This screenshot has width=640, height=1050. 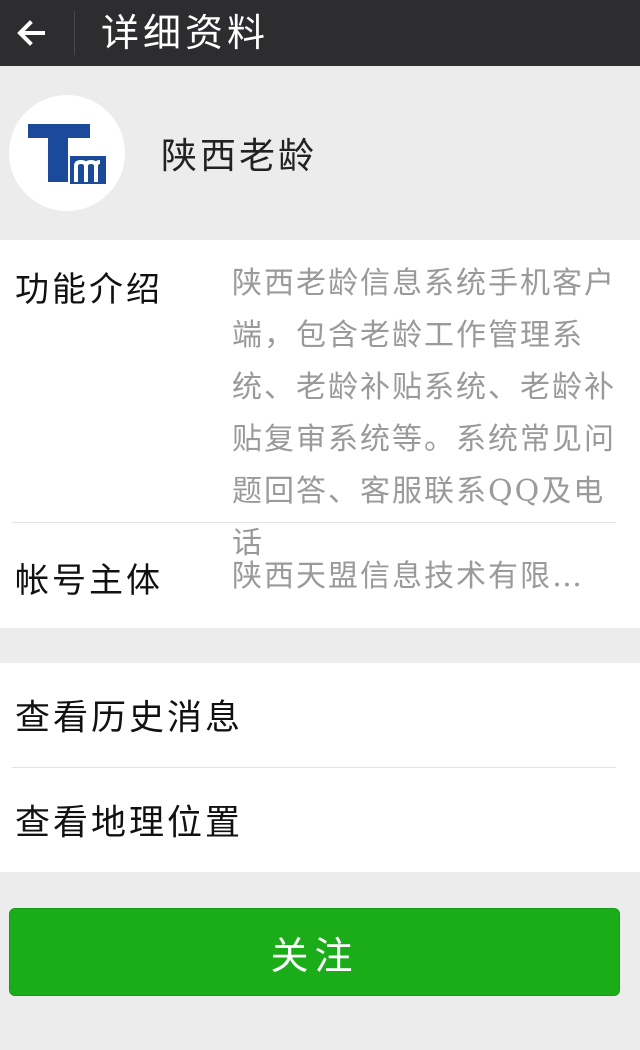 What do you see at coordinates (314, 952) in the screenshot?
I see `follow-button: 关注` at bounding box center [314, 952].